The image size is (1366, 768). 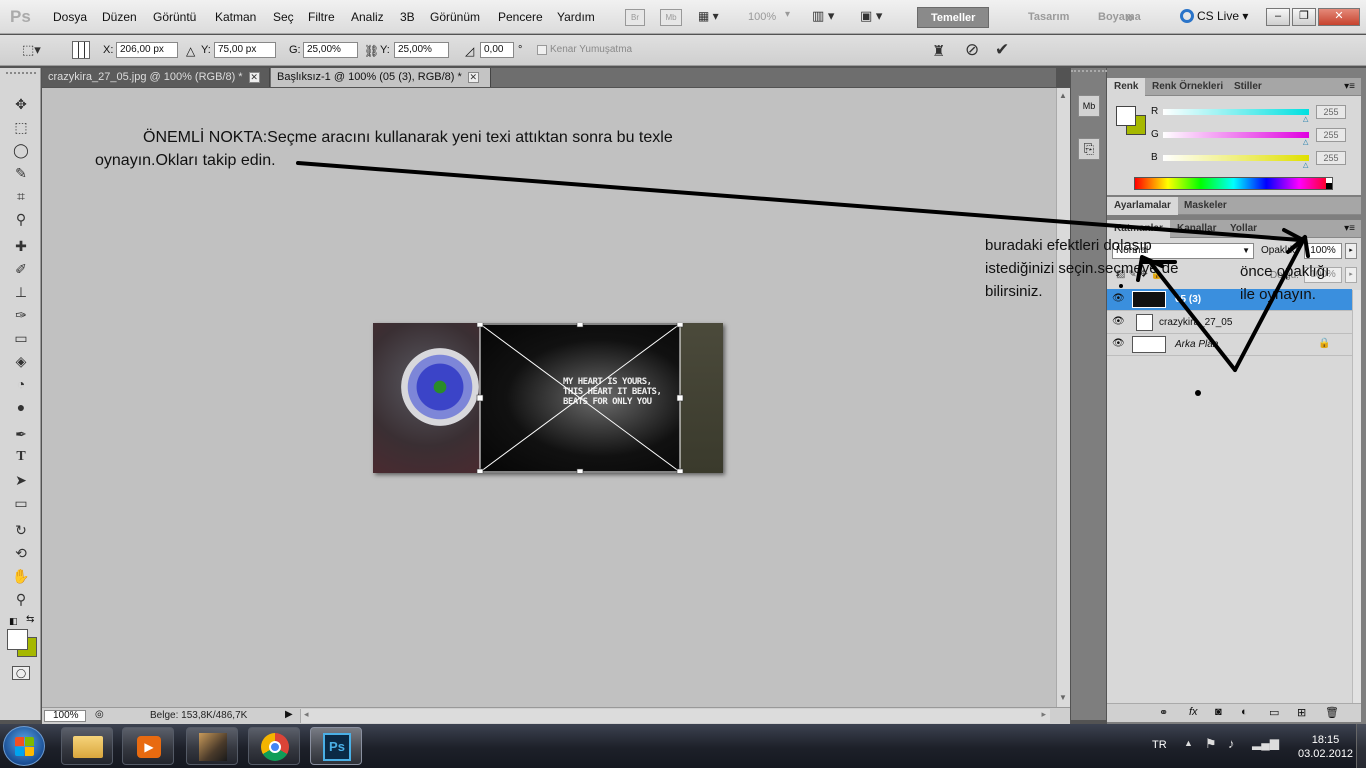 I want to click on close-button: ✕, so click(x=1339, y=17).